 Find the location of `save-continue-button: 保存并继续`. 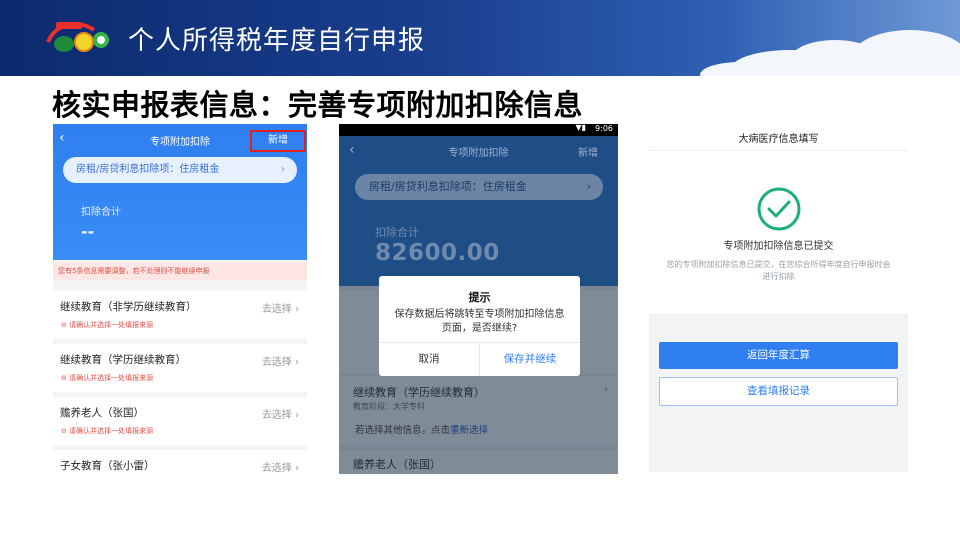

save-continue-button: 保存并继续 is located at coordinates (530, 359).